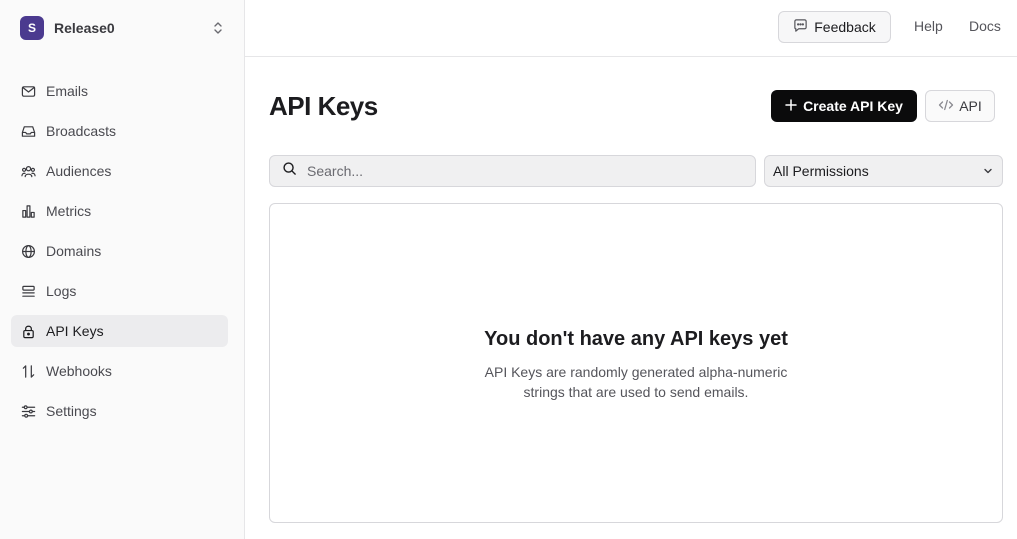 The height and width of the screenshot is (539, 1017). Describe the element at coordinates (119, 171) in the screenshot. I see `sidebar-item-audiences: Audiences` at that location.